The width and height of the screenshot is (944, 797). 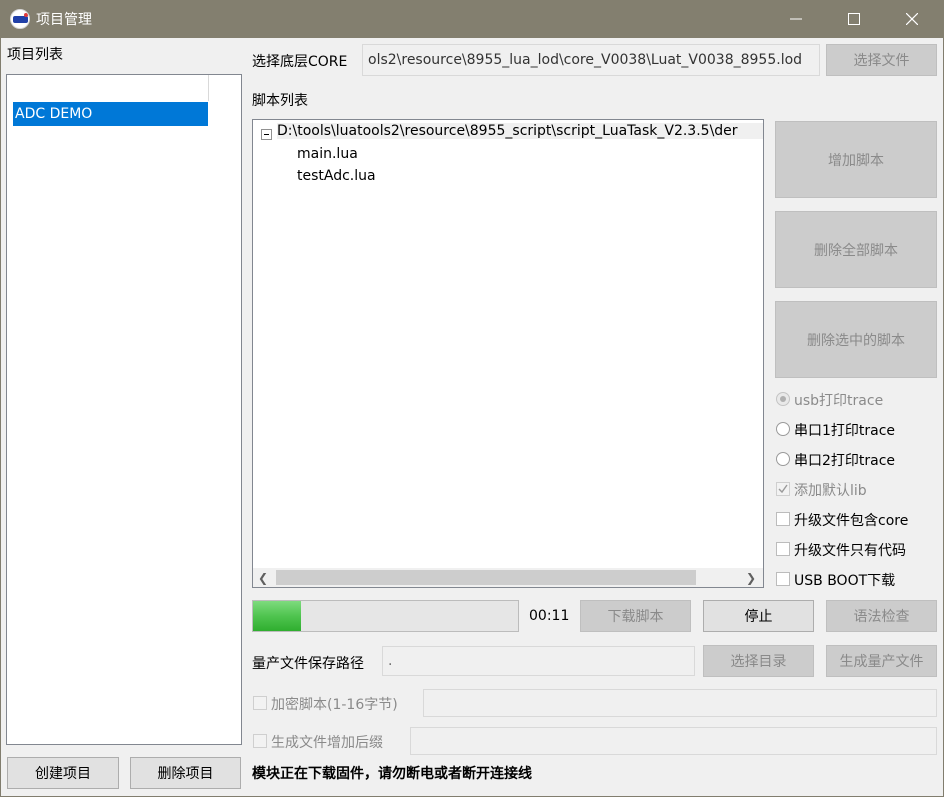 I want to click on checkmark-icon, so click(x=783, y=489).